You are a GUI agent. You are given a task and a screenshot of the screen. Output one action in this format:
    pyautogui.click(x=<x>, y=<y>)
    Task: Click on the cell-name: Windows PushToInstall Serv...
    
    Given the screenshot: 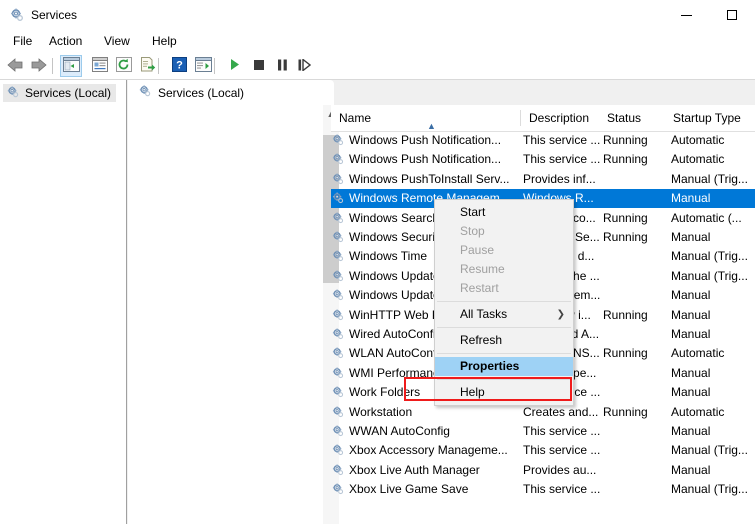 What is the action you would take?
    pyautogui.click(x=429, y=178)
    